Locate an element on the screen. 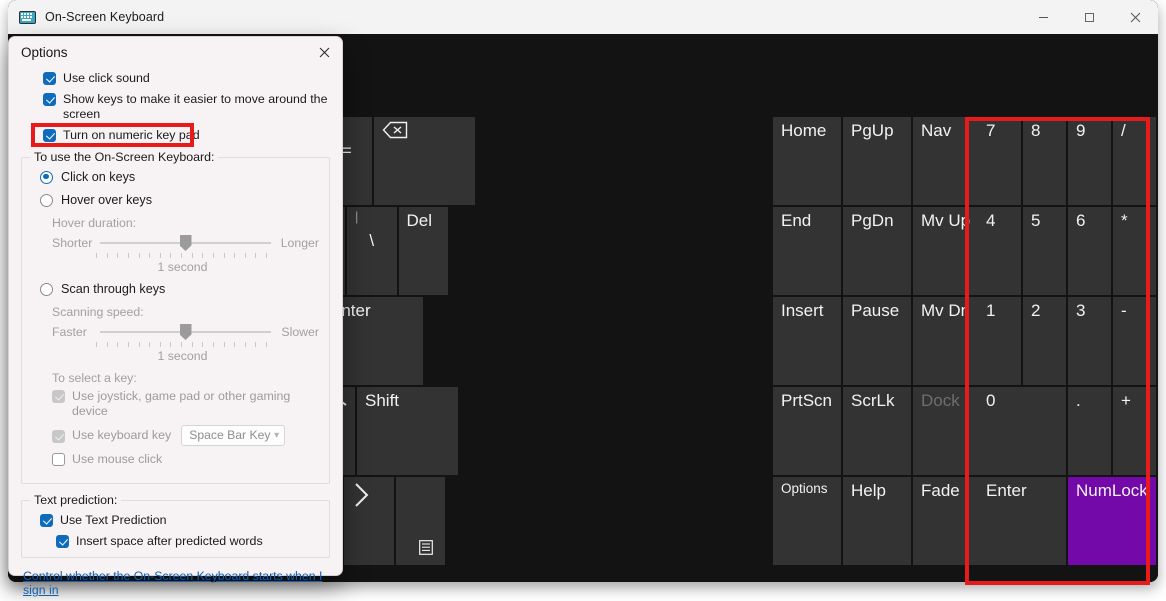  hover-duration-slider: Shorter Longer is located at coordinates (185, 243).